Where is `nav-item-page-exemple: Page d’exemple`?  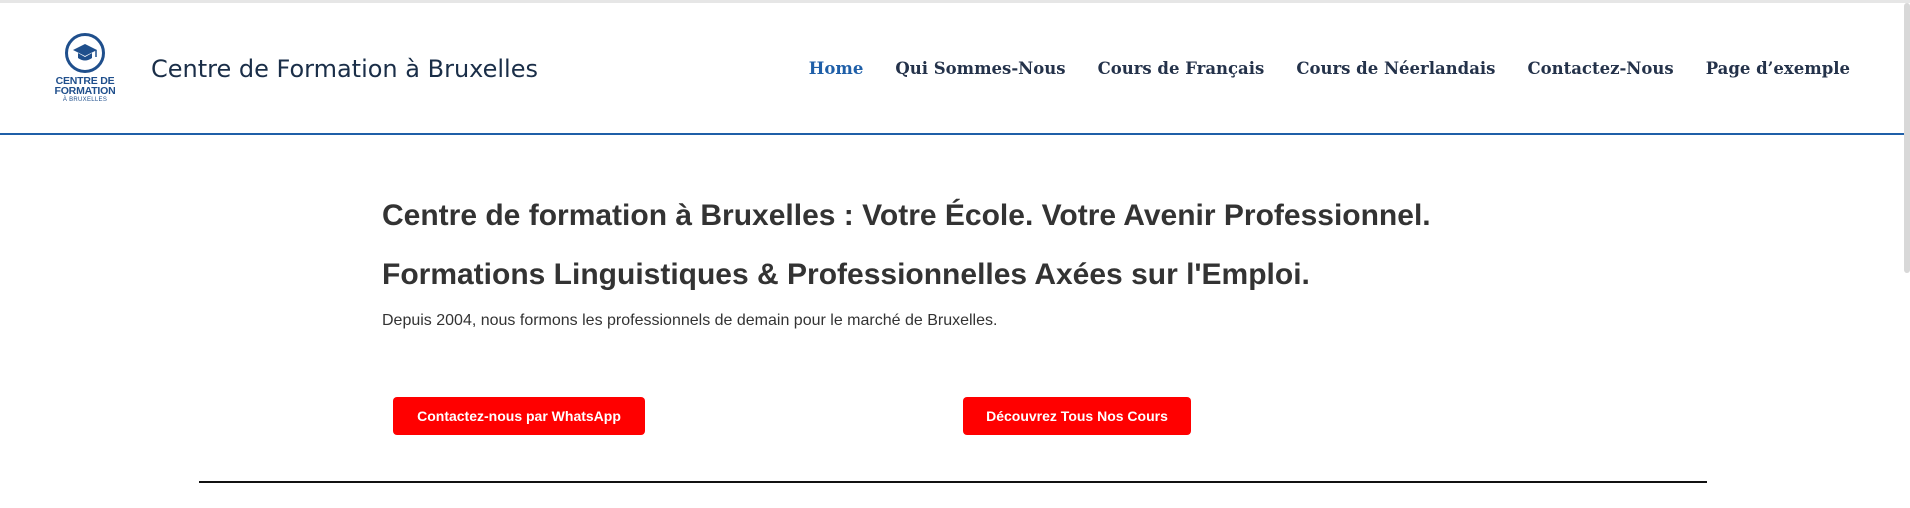 nav-item-page-exemple: Page d’exemple is located at coordinates (1778, 68).